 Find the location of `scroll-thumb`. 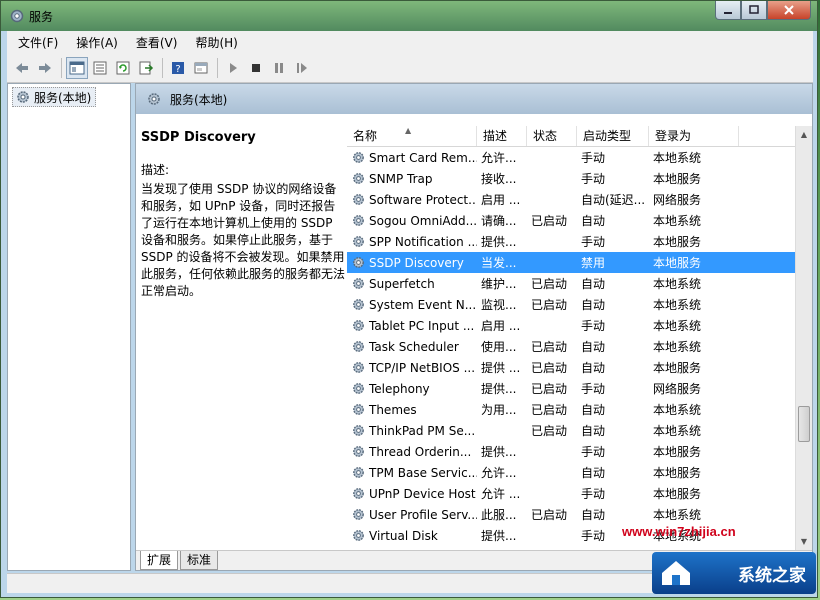

scroll-thumb is located at coordinates (804, 424).